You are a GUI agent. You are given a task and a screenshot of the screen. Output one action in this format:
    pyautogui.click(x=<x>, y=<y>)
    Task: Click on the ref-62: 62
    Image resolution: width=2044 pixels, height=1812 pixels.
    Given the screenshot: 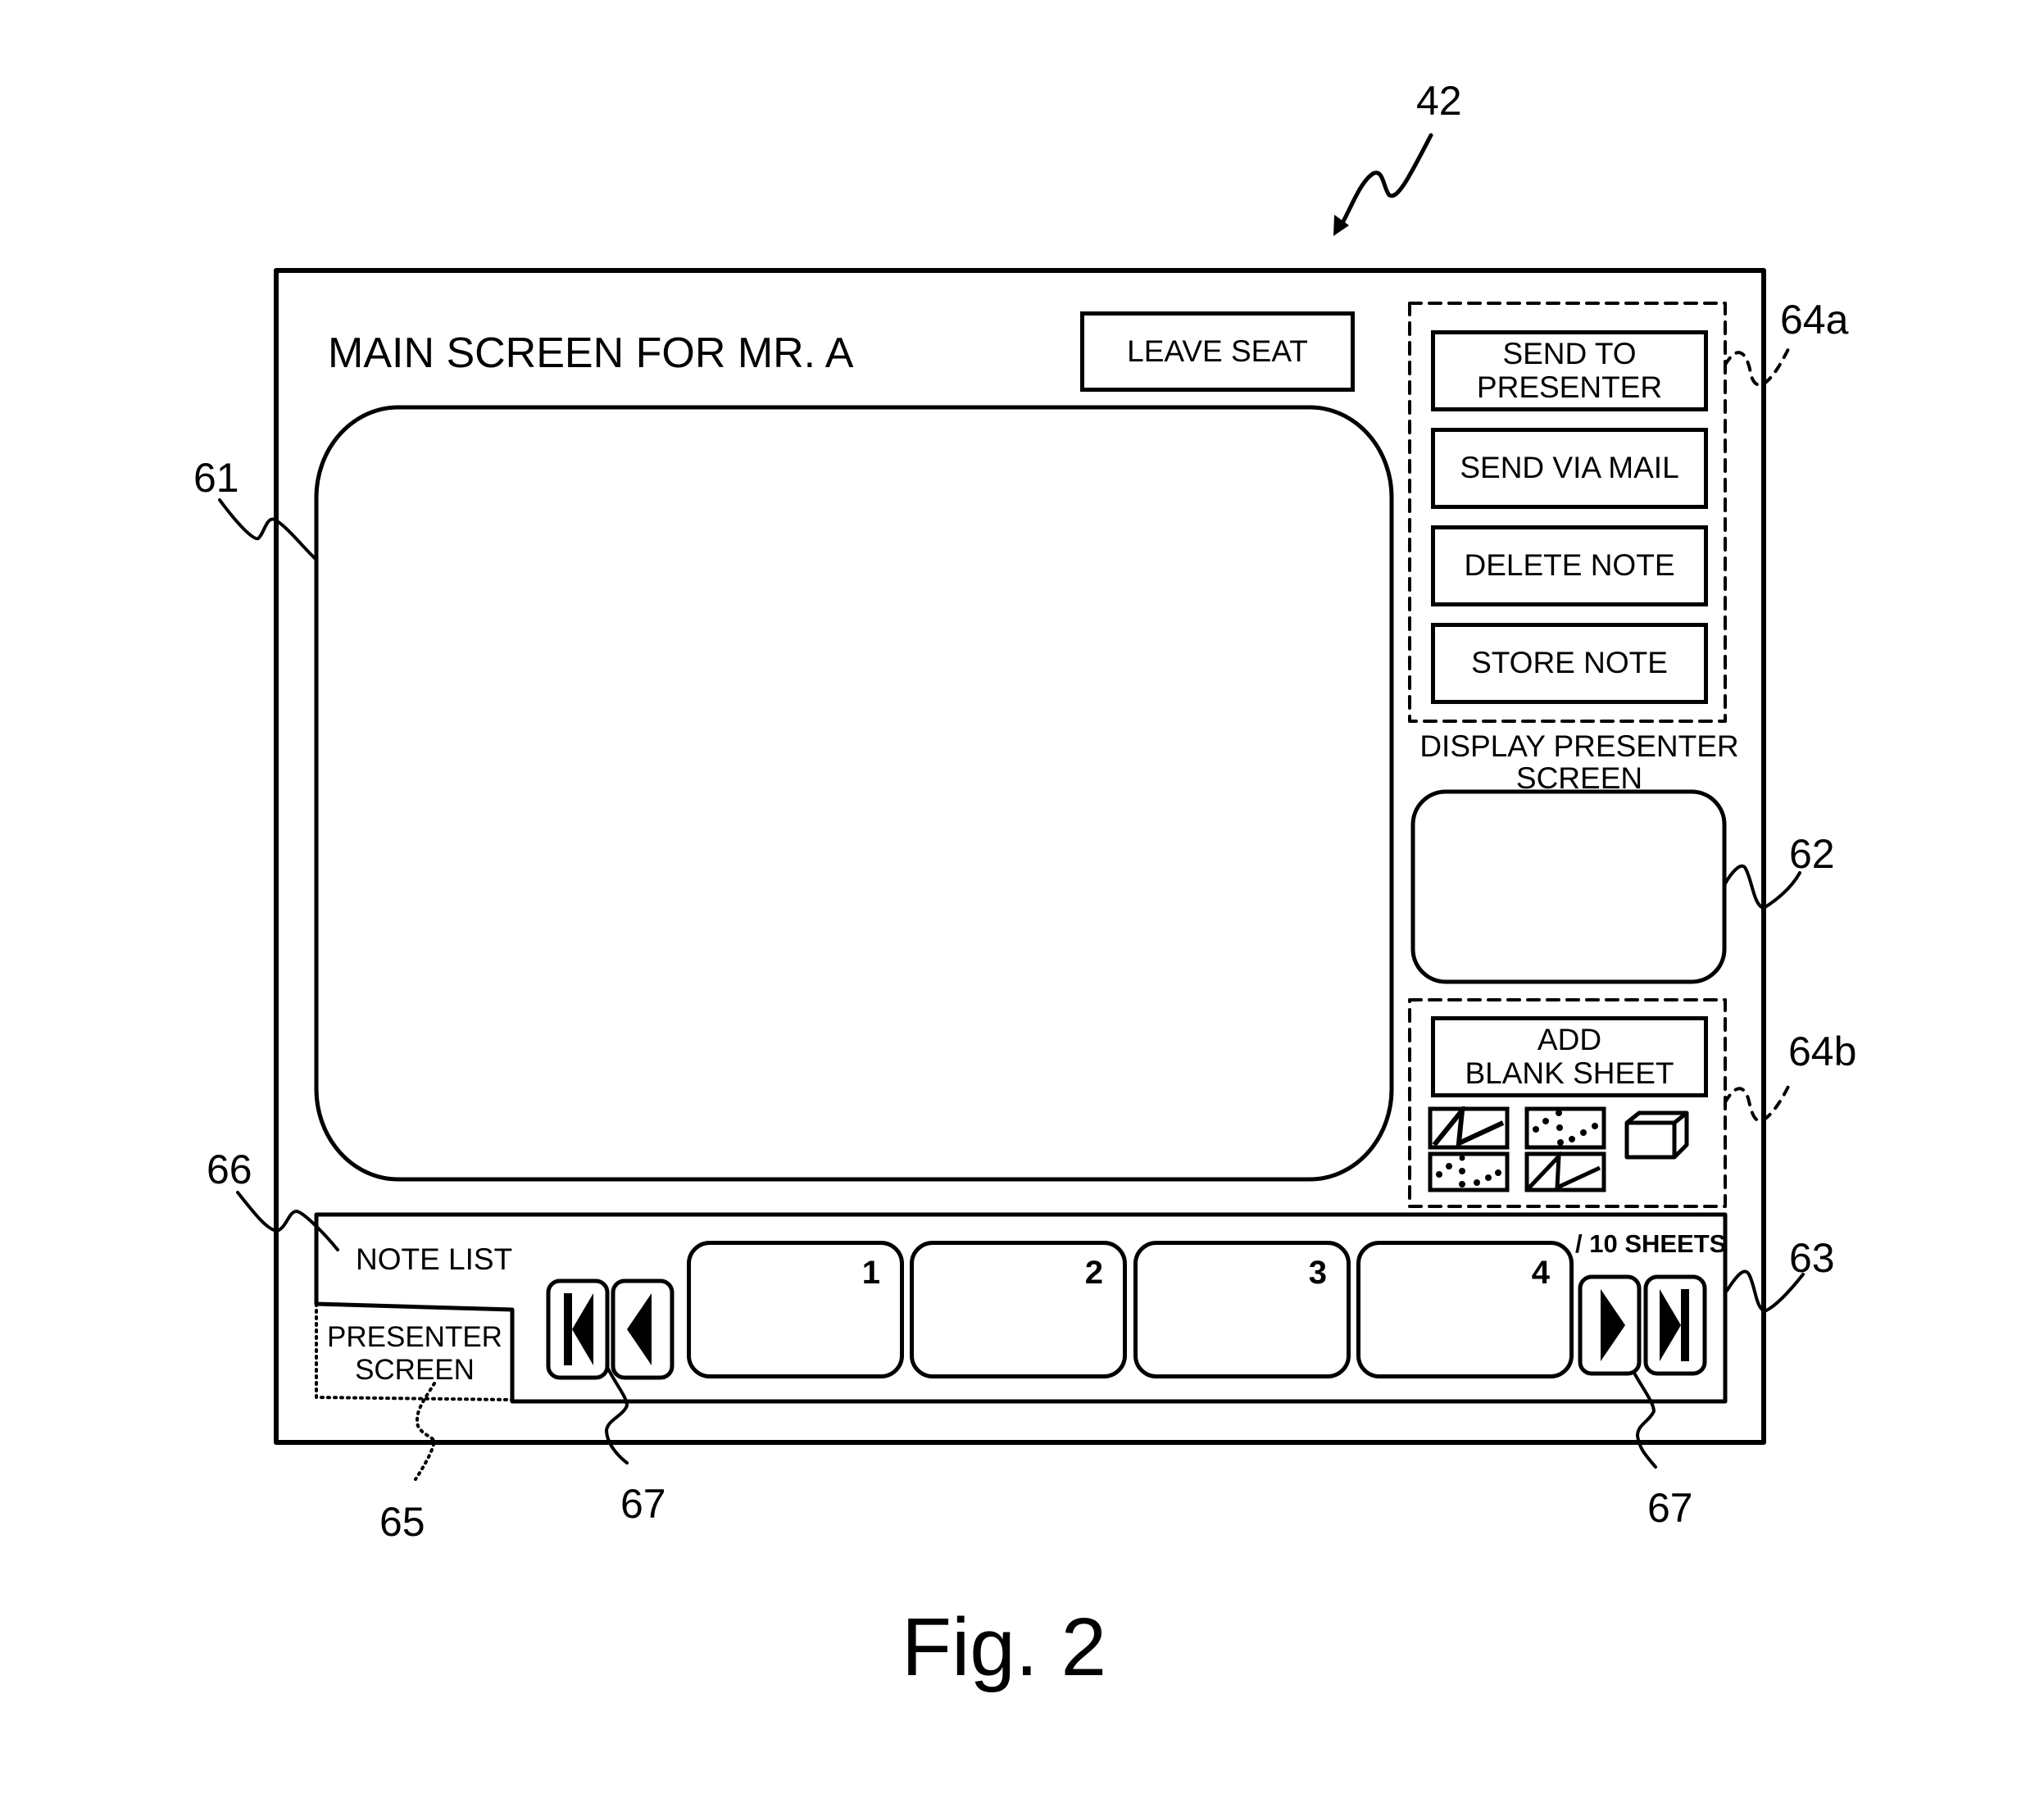 What is the action you would take?
    pyautogui.click(x=1812, y=854)
    